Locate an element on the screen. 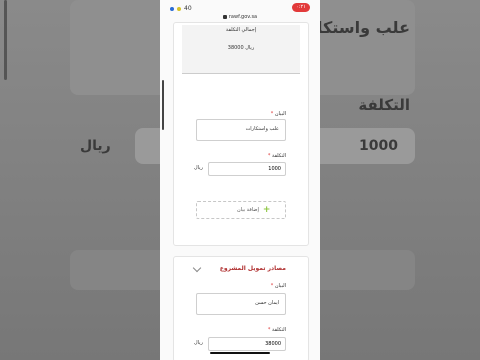  cost-label-text: التكلفة is located at coordinates (278, 156).